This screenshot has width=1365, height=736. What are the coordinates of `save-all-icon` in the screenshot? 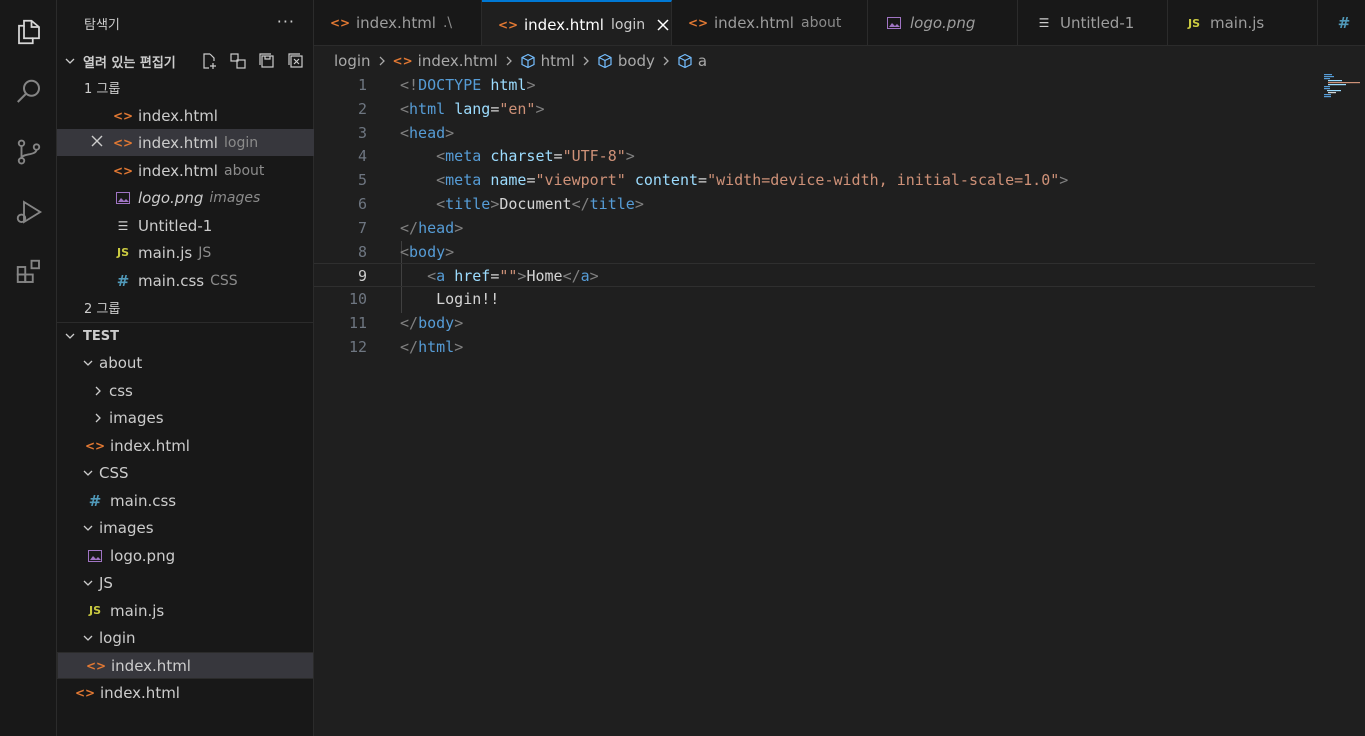 It's located at (267, 61).